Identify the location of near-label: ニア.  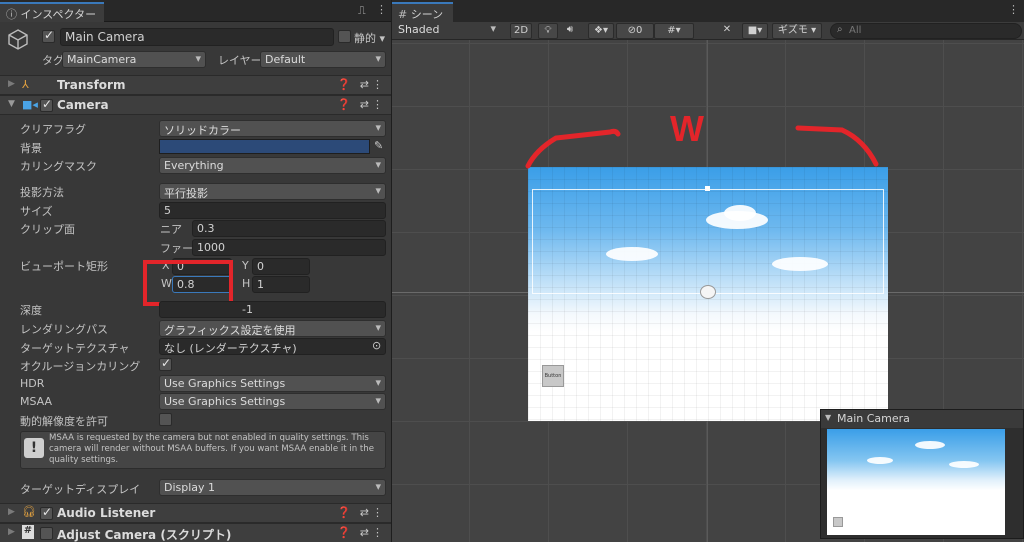
(171, 229).